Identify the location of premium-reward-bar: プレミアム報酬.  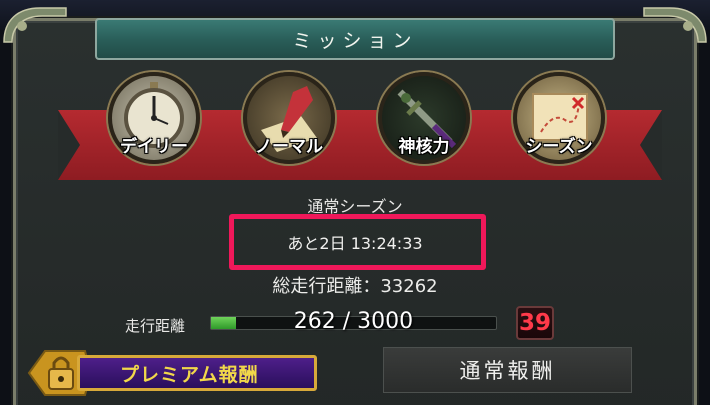
(197, 373).